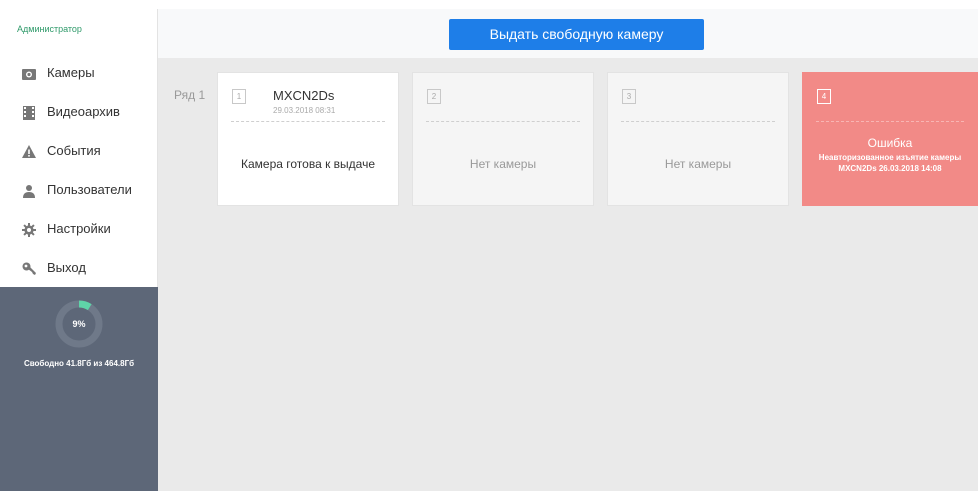  I want to click on sidebar-item-logout: Выход, so click(79, 271).